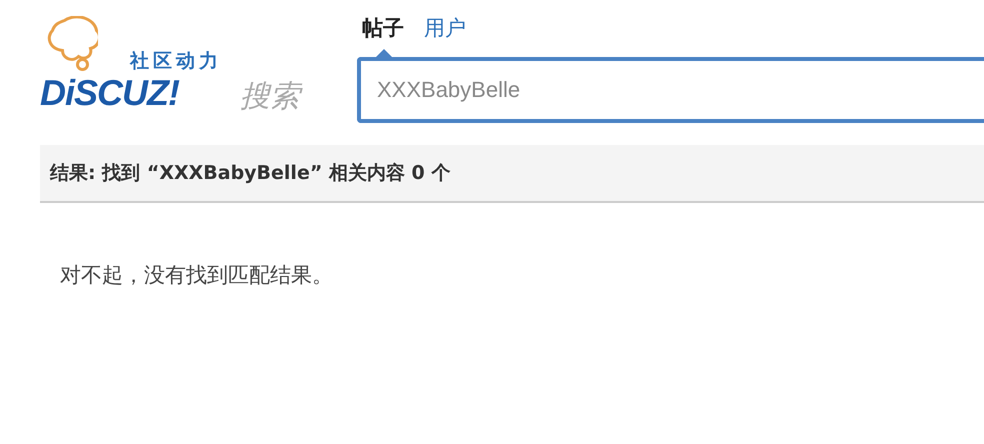 The width and height of the screenshot is (984, 444). I want to click on logo-wordmark: DiSCUZ!, so click(109, 93).